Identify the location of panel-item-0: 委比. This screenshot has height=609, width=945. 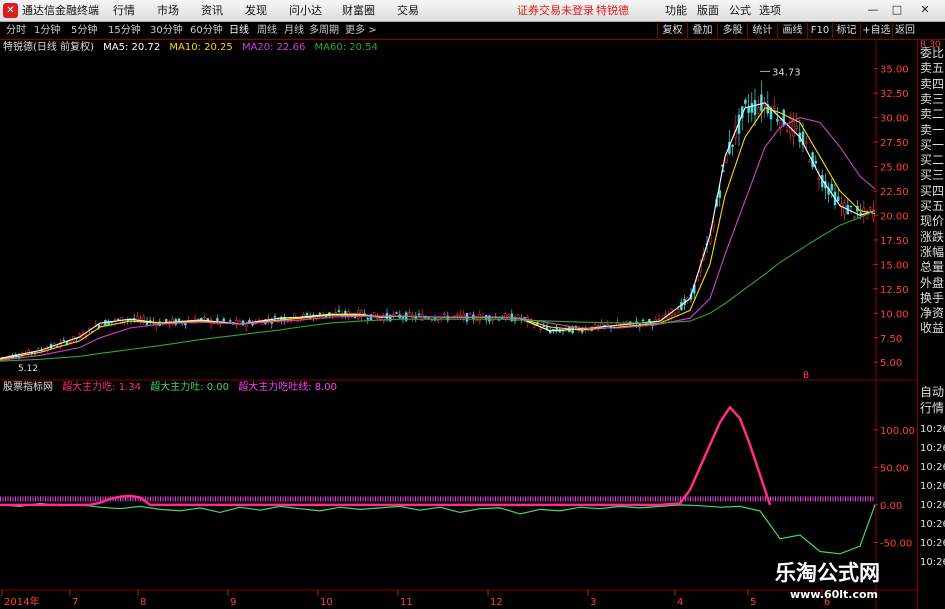
(932, 53).